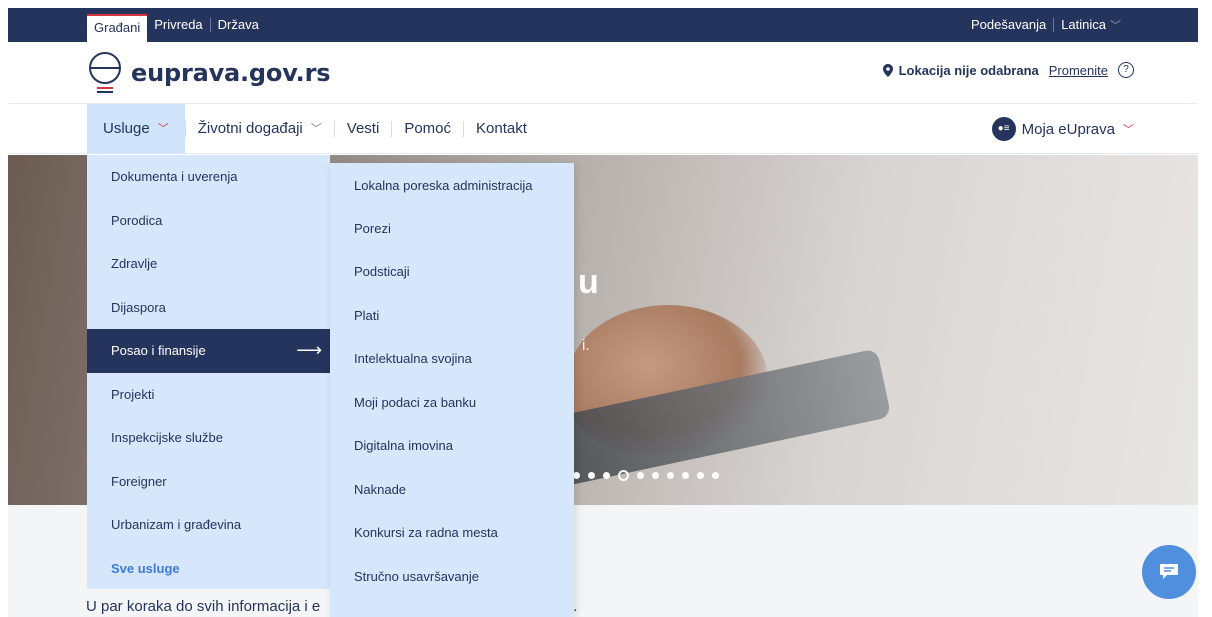 The width and height of the screenshot is (1212, 617). What do you see at coordinates (208, 308) in the screenshot?
I see `menu-item-dijaspora: Dijaspora` at bounding box center [208, 308].